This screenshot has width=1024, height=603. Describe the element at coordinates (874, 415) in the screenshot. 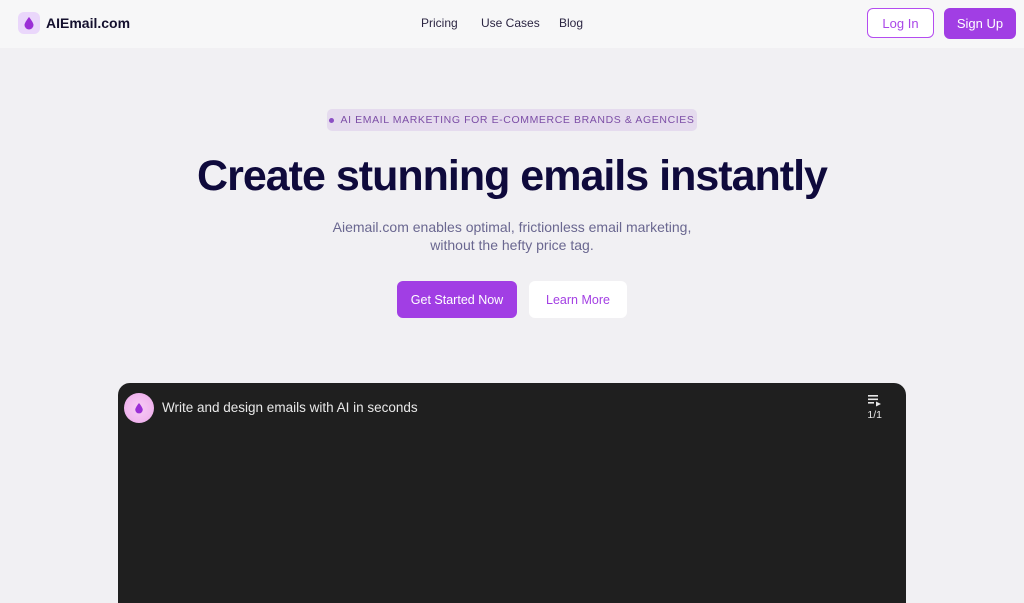

I see `playlist-count: 1/1` at that location.